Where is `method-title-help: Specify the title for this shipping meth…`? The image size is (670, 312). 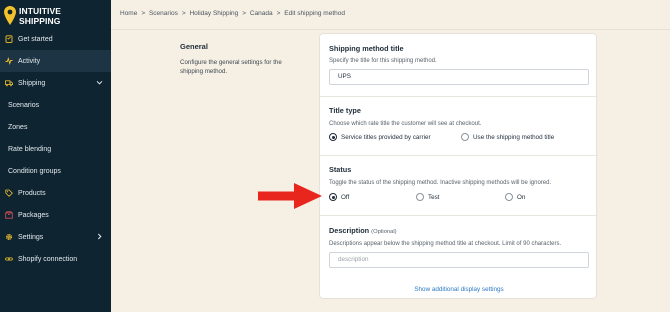 method-title-help: Specify the title for this shipping meth… is located at coordinates (383, 61).